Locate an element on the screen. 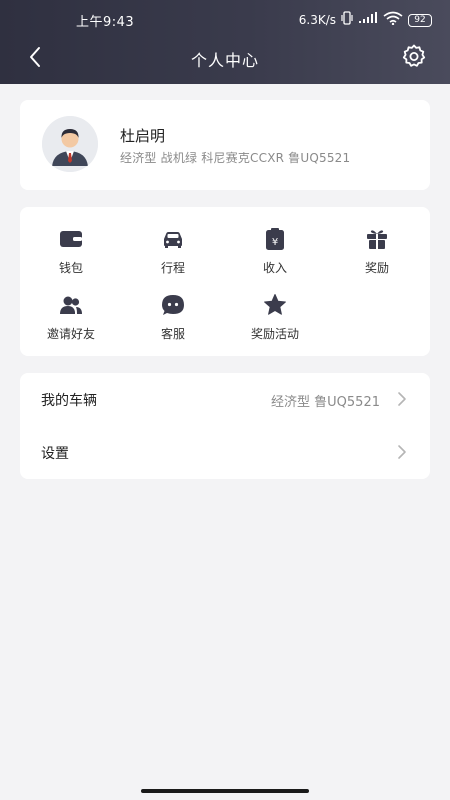  battery-indicator: 92 is located at coordinates (420, 20).